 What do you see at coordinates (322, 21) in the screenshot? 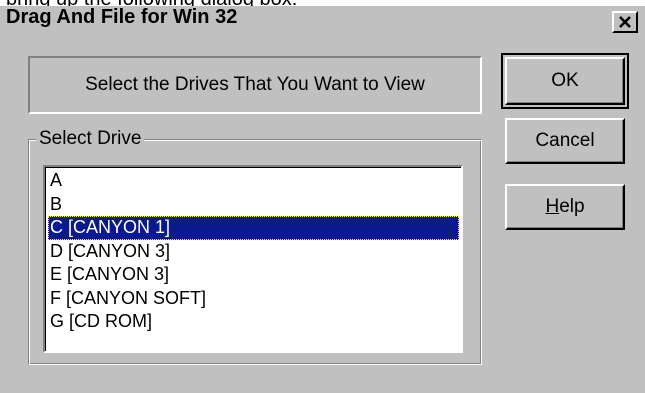
I see `title-bar: Drag And File for Win 32` at bounding box center [322, 21].